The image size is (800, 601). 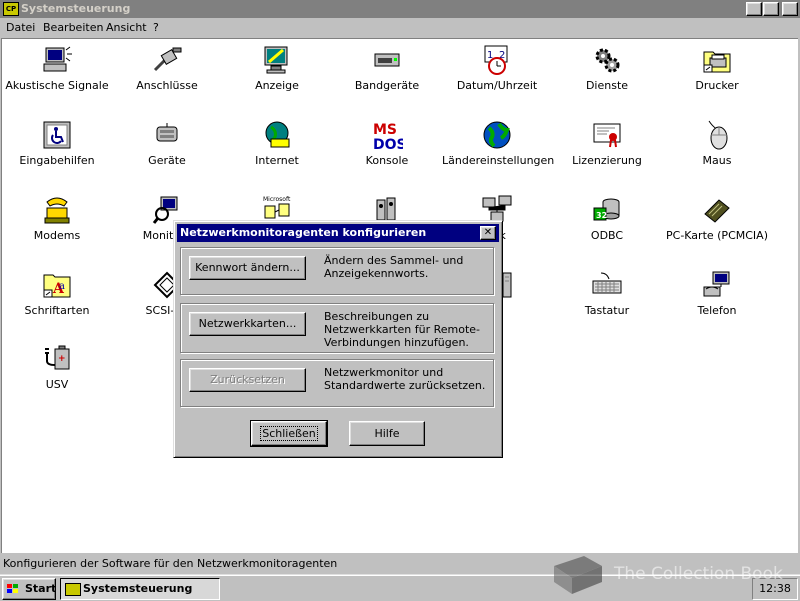 I want to click on button-label: Schließen, so click(x=289, y=433).